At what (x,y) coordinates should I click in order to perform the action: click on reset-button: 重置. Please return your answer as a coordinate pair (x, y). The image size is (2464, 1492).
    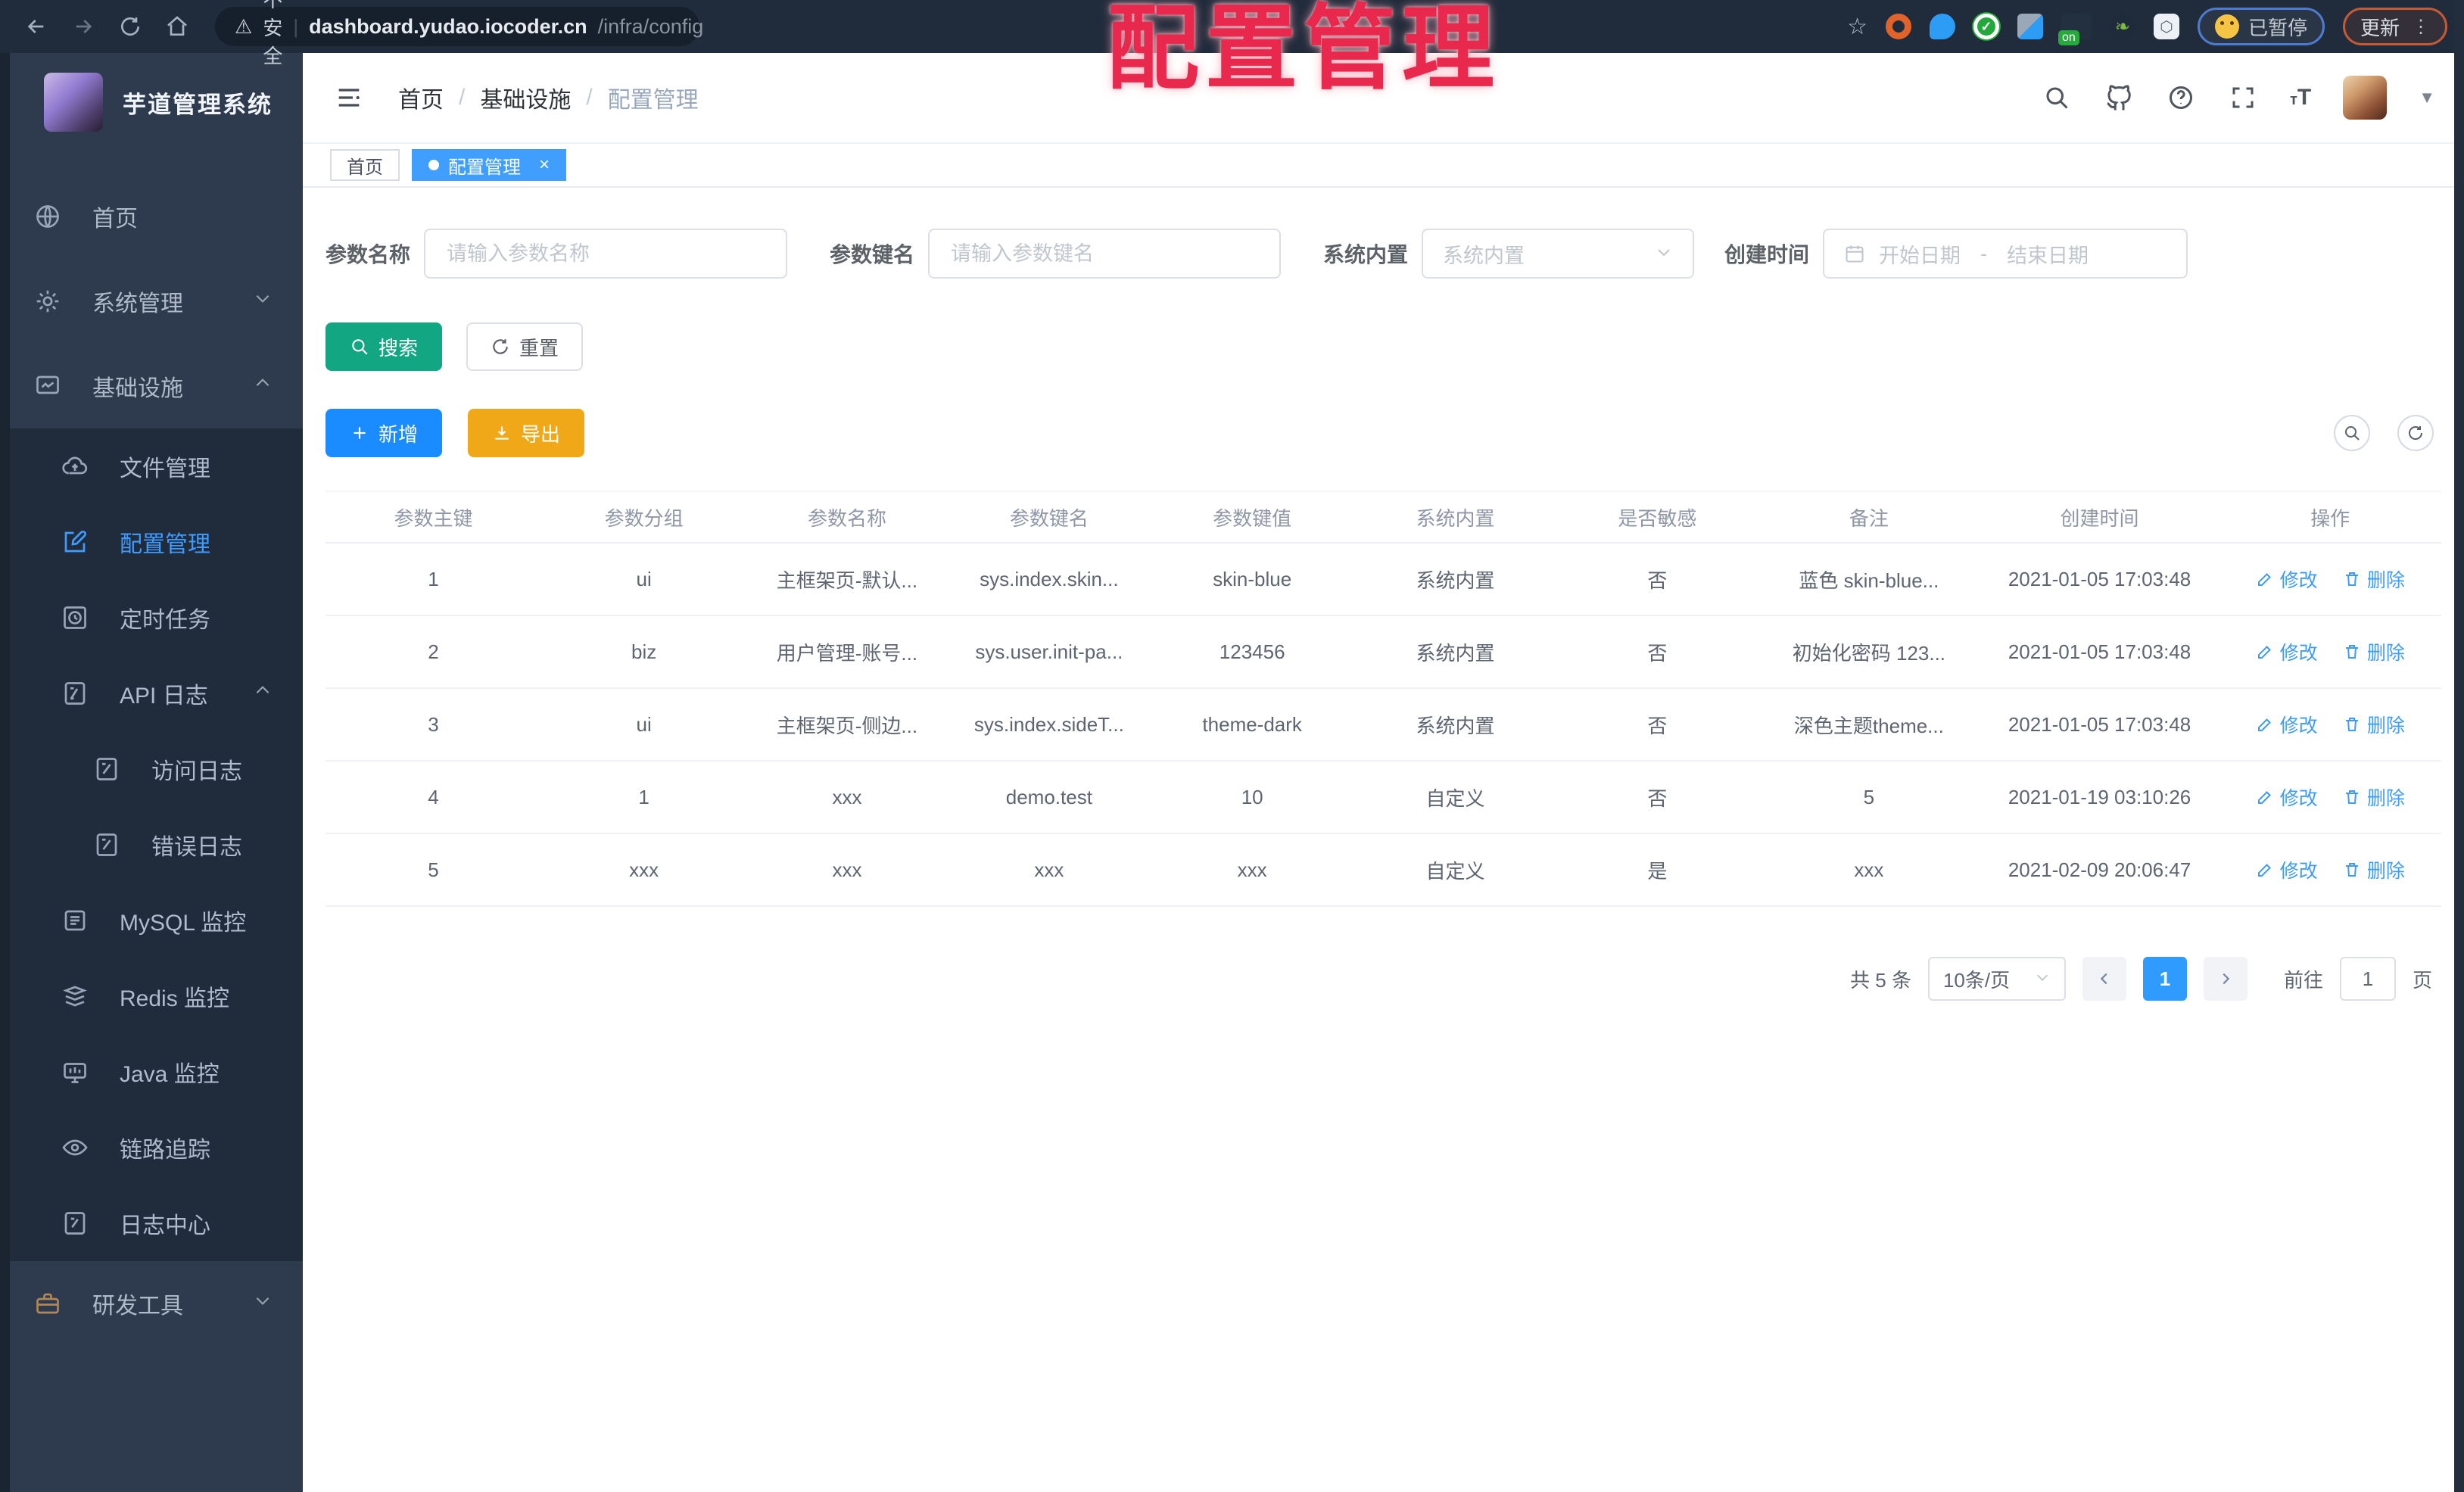
    Looking at the image, I should click on (525, 346).